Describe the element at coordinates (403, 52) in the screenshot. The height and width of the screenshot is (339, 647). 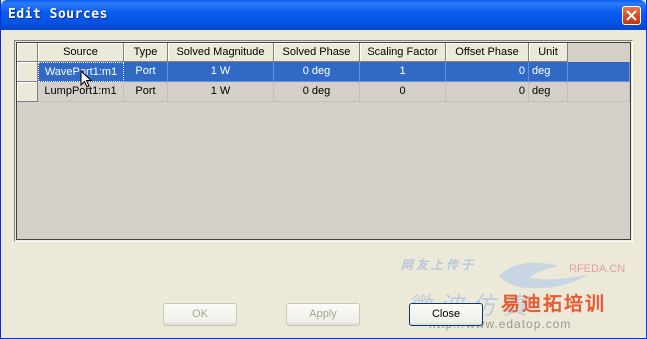
I see `column-header-scaling-factor: Scaling Factor` at that location.